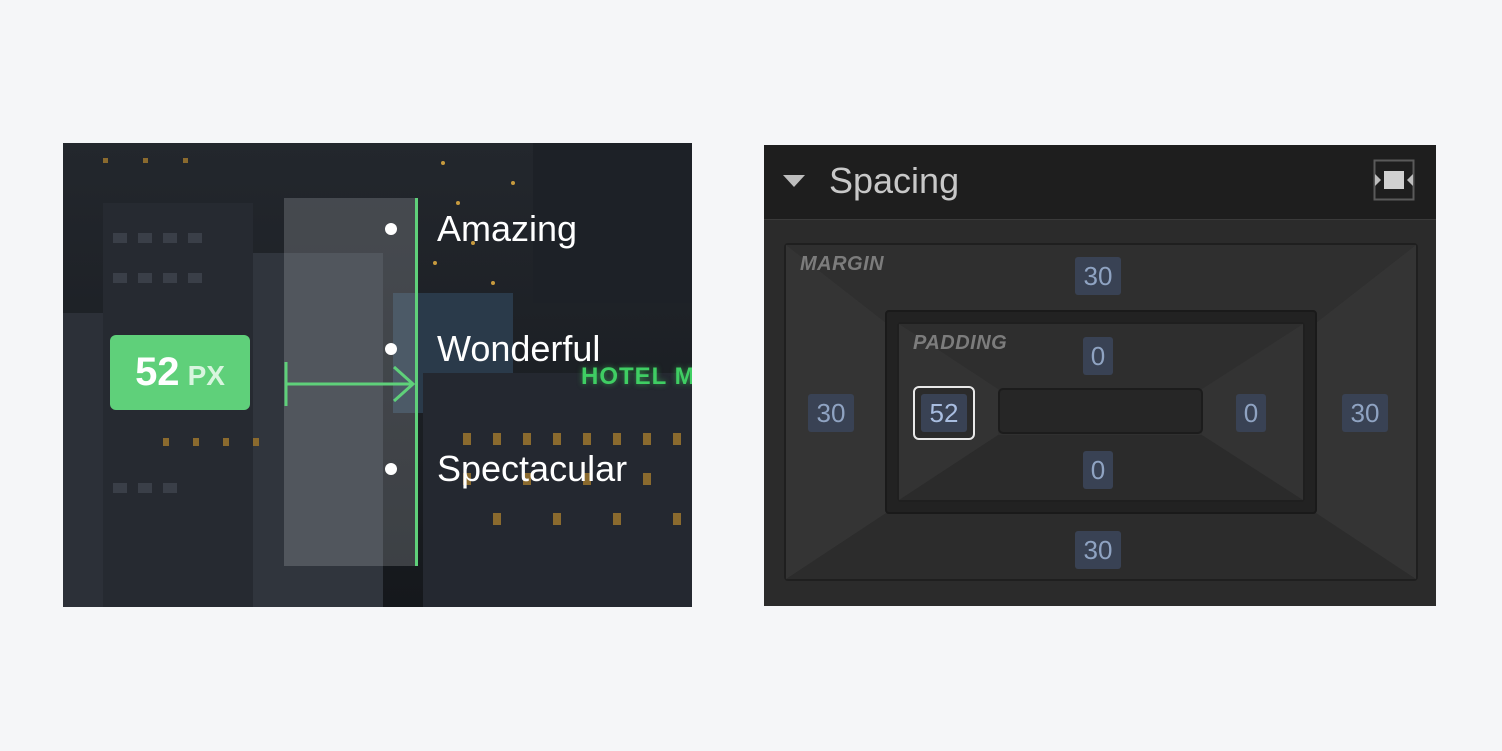  Describe the element at coordinates (831, 413) in the screenshot. I see `margin-left-input: 30` at that location.